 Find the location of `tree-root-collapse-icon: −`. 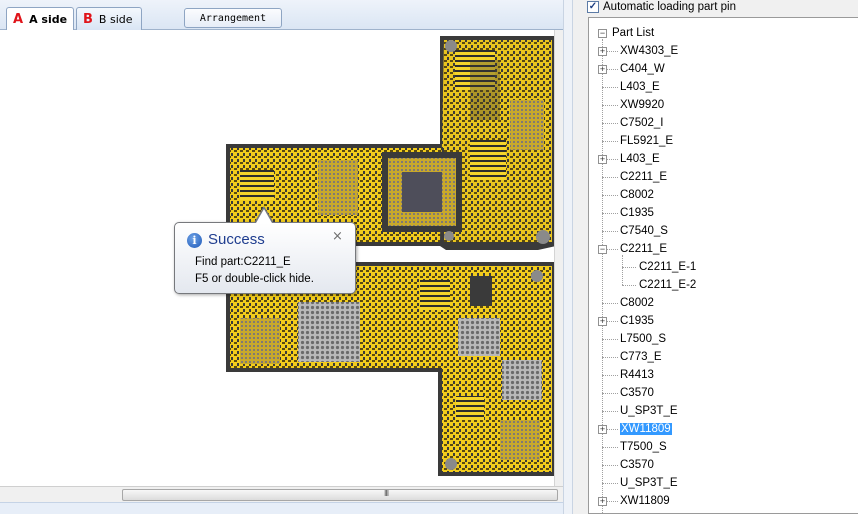

tree-root-collapse-icon: − is located at coordinates (602, 33).